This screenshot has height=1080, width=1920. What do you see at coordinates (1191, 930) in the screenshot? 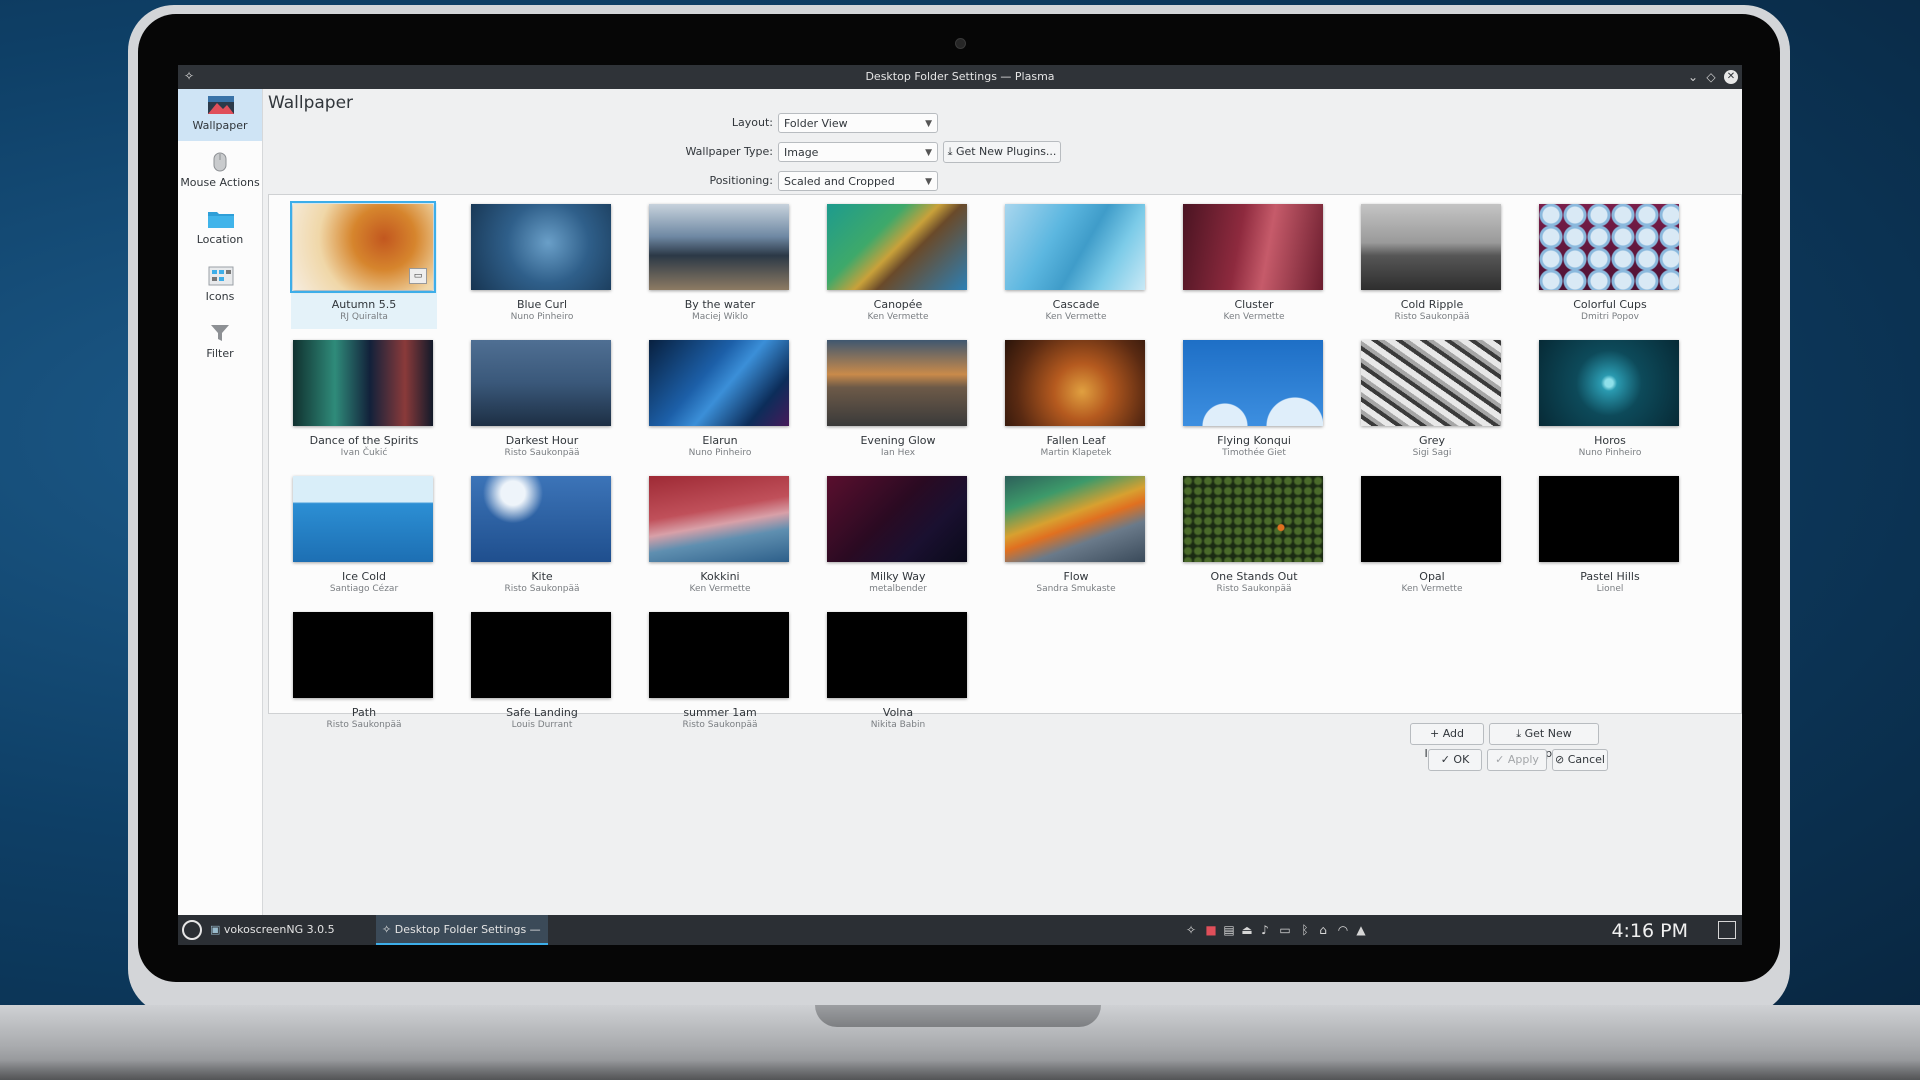
I see `kde-connect-icon: ✧` at bounding box center [1191, 930].